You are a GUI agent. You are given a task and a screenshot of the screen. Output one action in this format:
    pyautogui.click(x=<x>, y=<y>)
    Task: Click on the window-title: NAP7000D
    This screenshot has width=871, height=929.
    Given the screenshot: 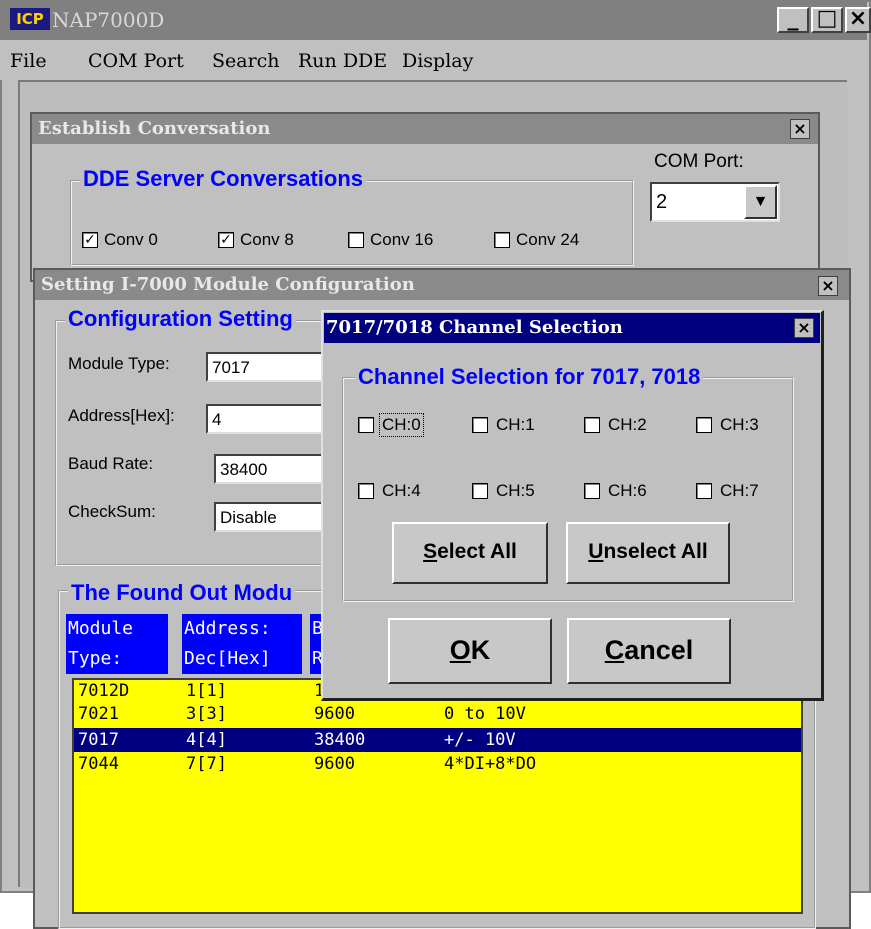 What is the action you would take?
    pyautogui.click(x=108, y=20)
    